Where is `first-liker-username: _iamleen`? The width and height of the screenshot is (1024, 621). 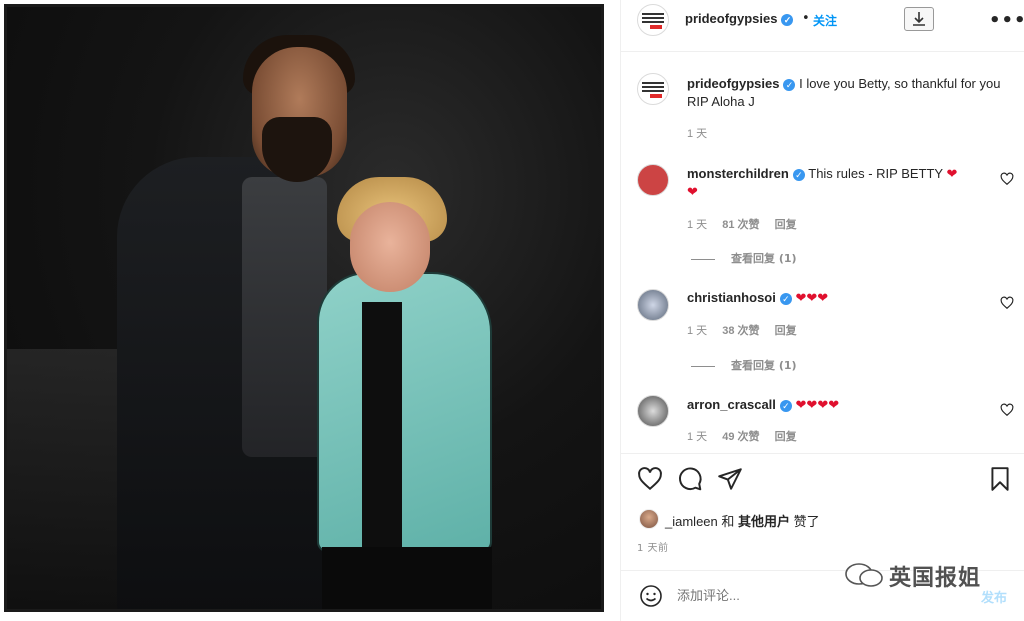 first-liker-username: _iamleen is located at coordinates (691, 521).